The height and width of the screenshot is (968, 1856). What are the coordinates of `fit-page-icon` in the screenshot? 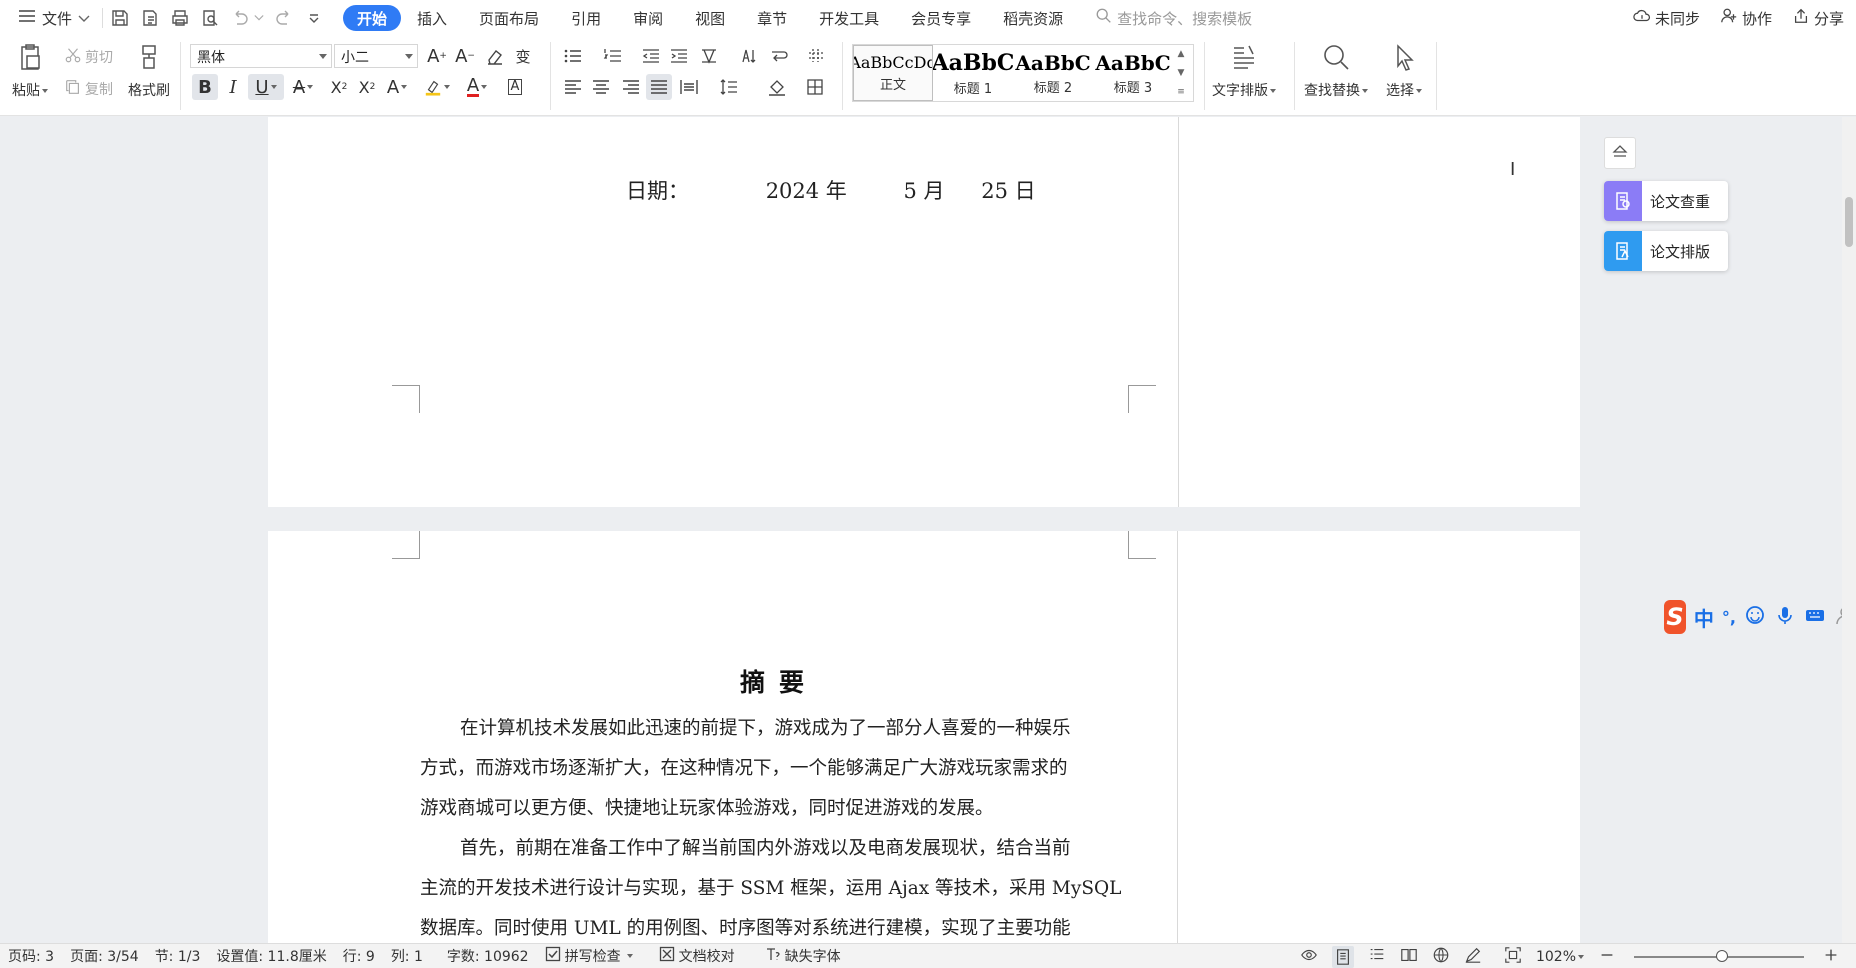 It's located at (1513, 957).